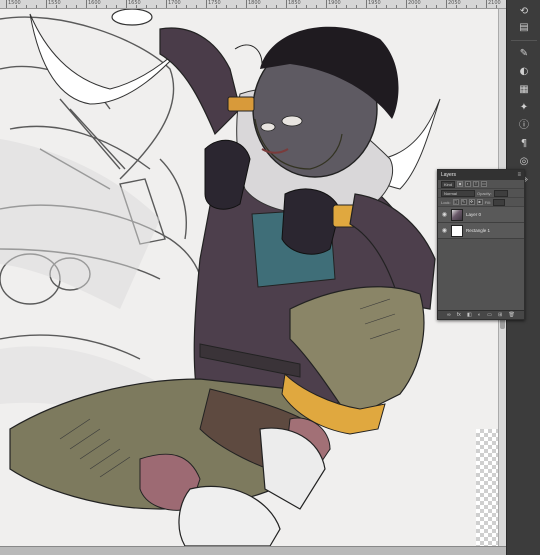 The width and height of the screenshot is (540, 555). What do you see at coordinates (500, 315) in the screenshot?
I see `new-layer-icon: ⊞` at bounding box center [500, 315].